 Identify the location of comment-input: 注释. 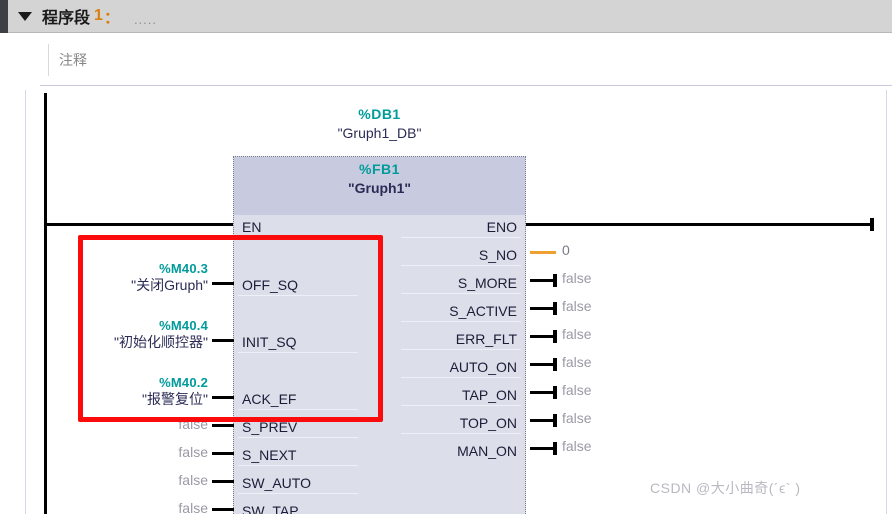
(468, 60).